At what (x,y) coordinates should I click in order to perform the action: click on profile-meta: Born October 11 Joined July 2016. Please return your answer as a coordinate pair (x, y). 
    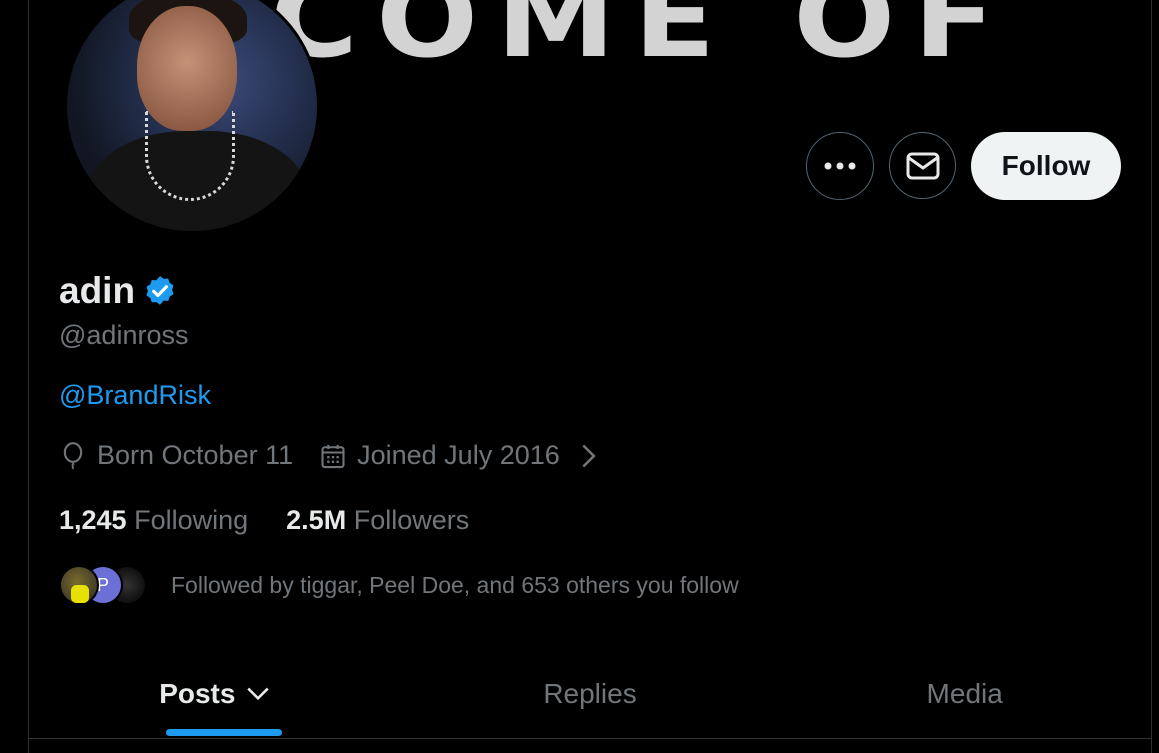
    Looking at the image, I should click on (343, 455).